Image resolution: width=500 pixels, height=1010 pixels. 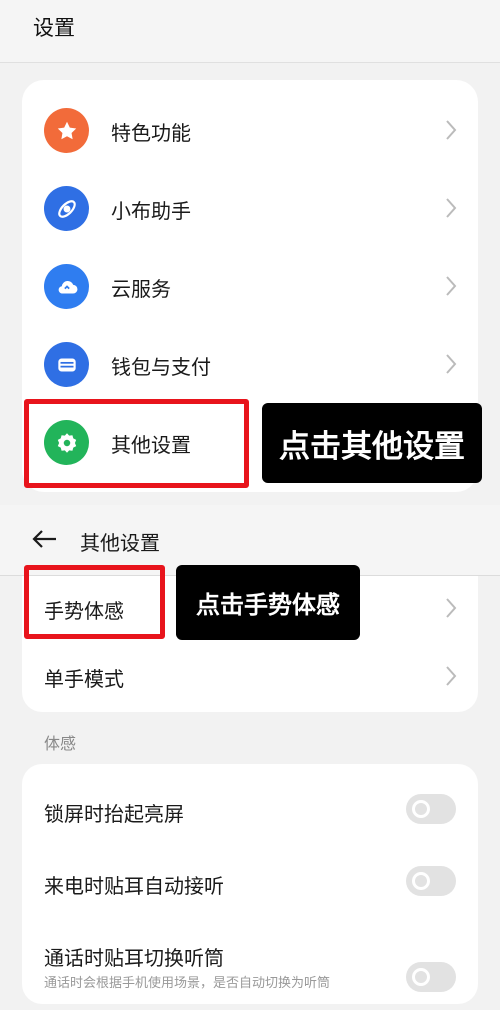 I want to click on sub-page-title: 其他设置, so click(x=120, y=543).